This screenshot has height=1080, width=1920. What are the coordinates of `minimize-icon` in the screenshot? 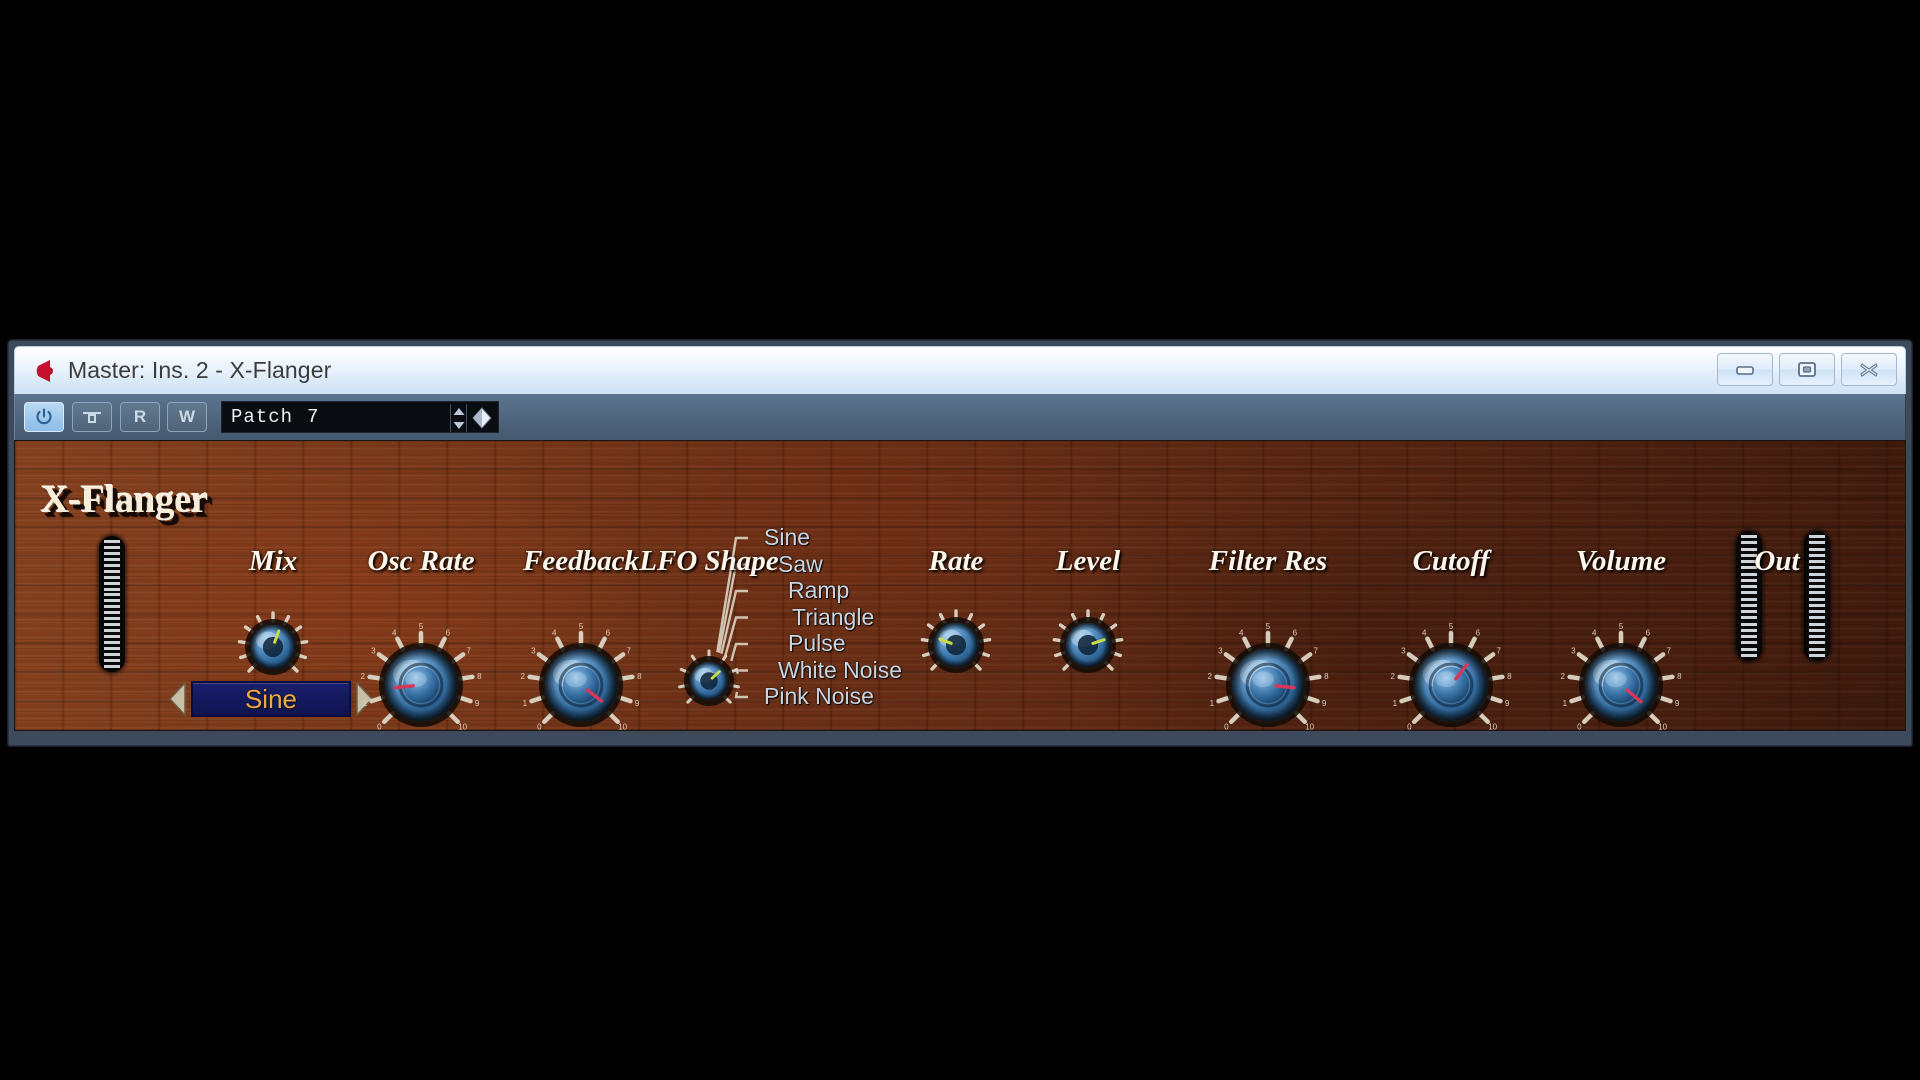 It's located at (1745, 370).